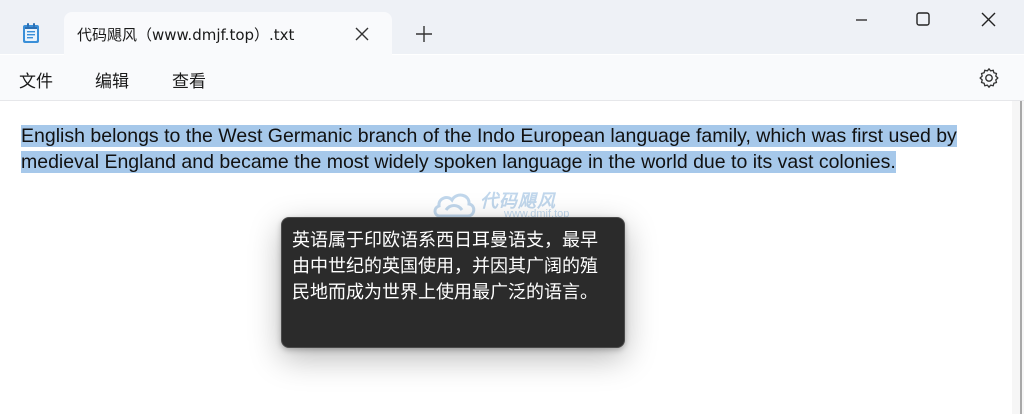 The width and height of the screenshot is (1024, 414). I want to click on menu-view: 查看, so click(189, 79).